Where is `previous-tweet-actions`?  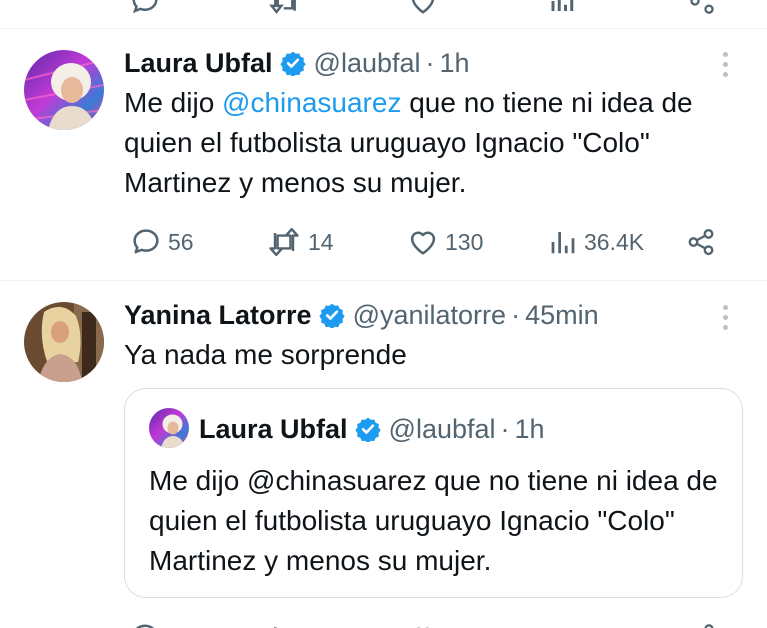 previous-tweet-actions is located at coordinates (383, 14).